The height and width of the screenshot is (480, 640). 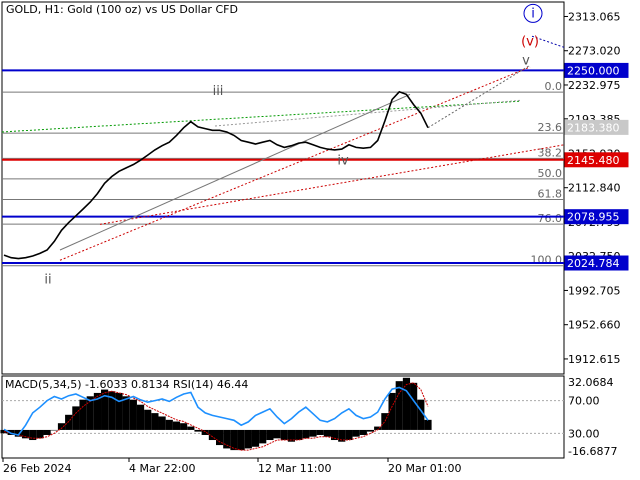 What do you see at coordinates (550, 152) in the screenshot?
I see `fib-level-label: 38.2` at bounding box center [550, 152].